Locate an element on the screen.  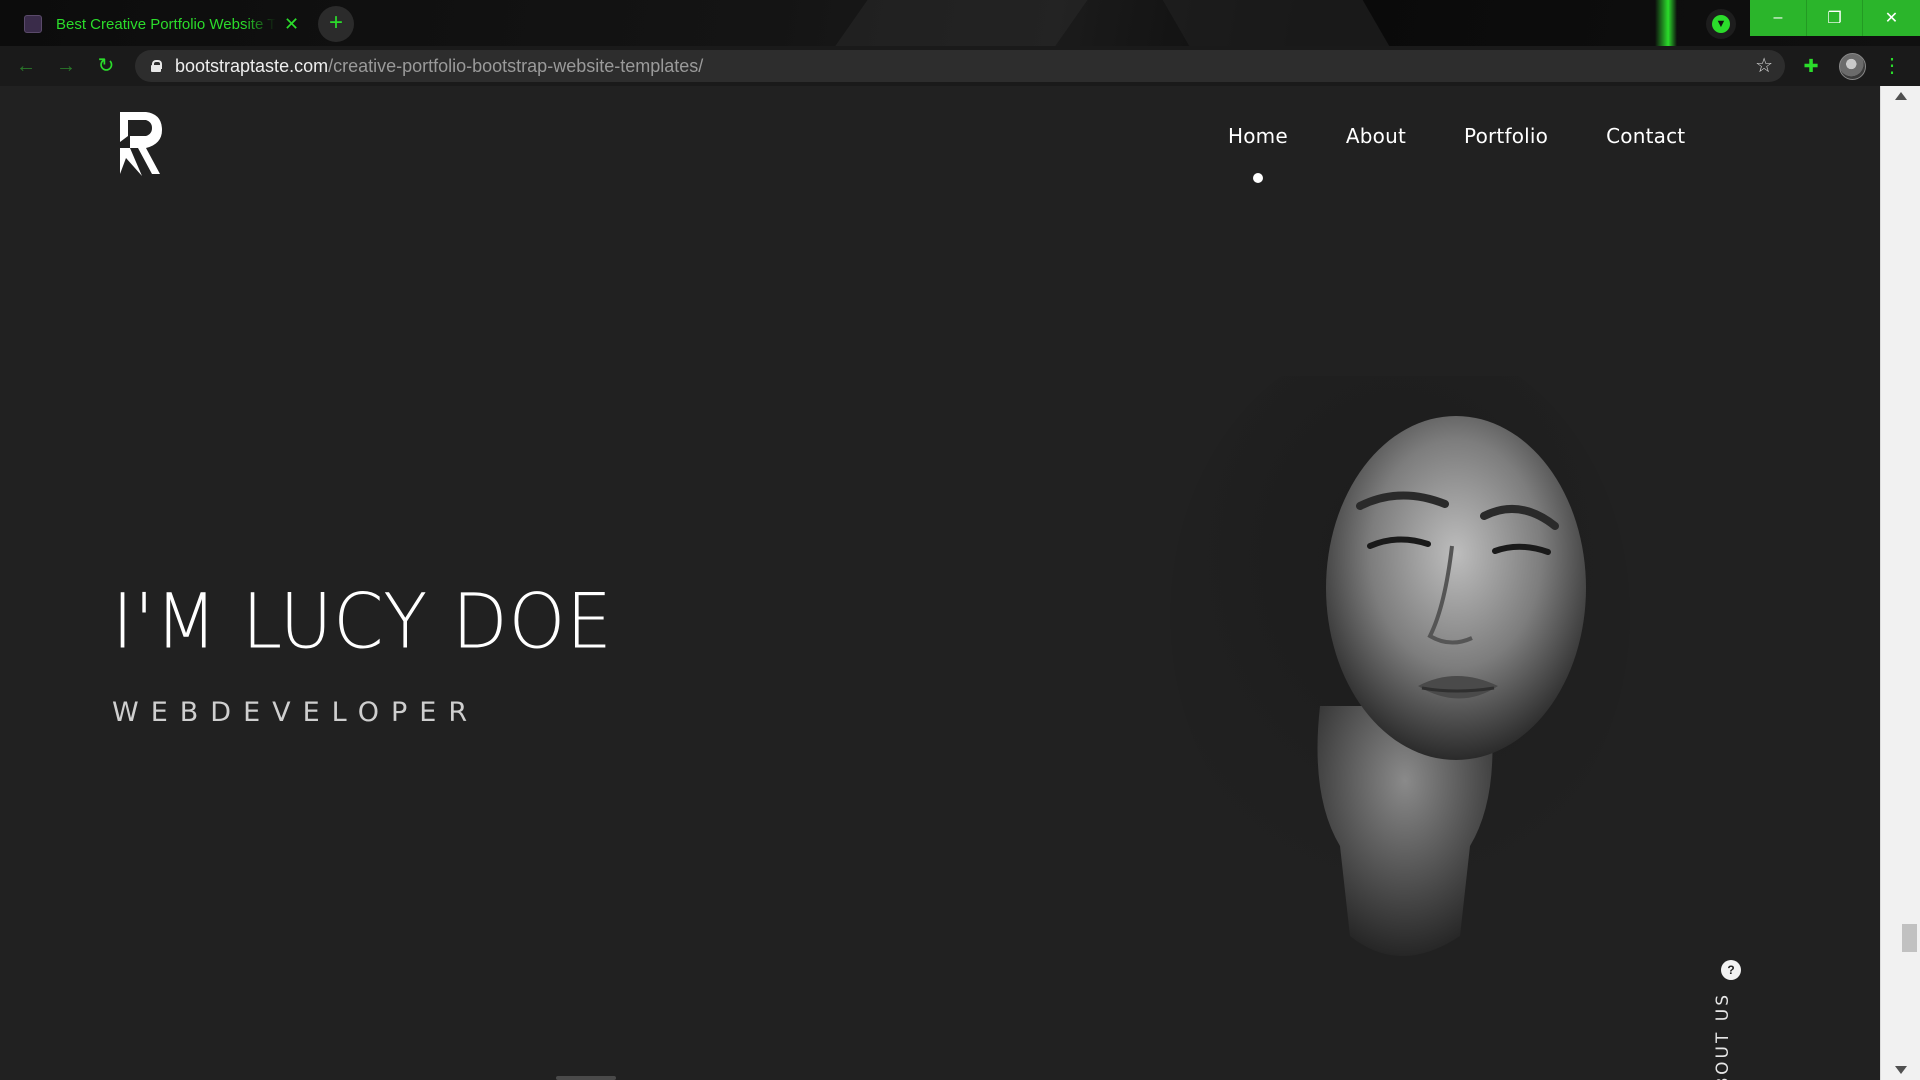
nav-home: Home is located at coordinates (1258, 153).